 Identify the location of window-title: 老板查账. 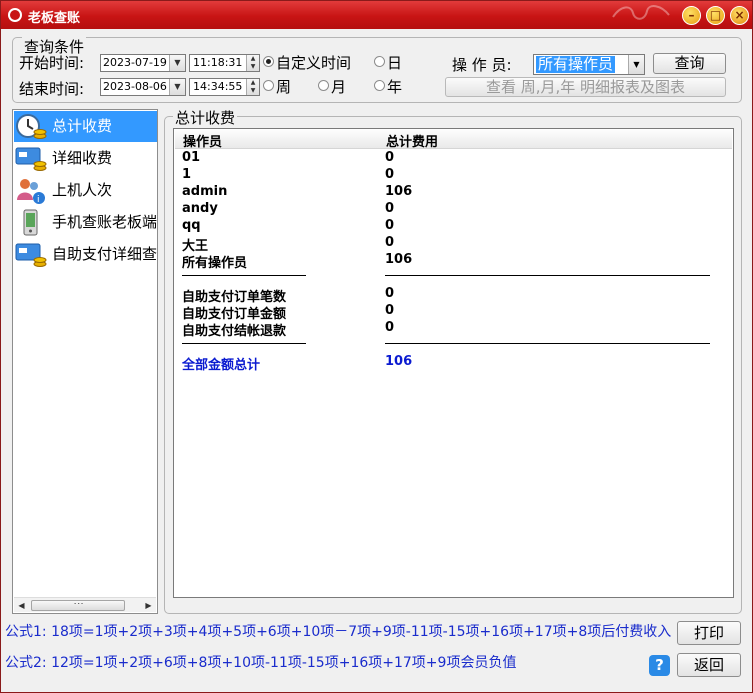
(54, 18).